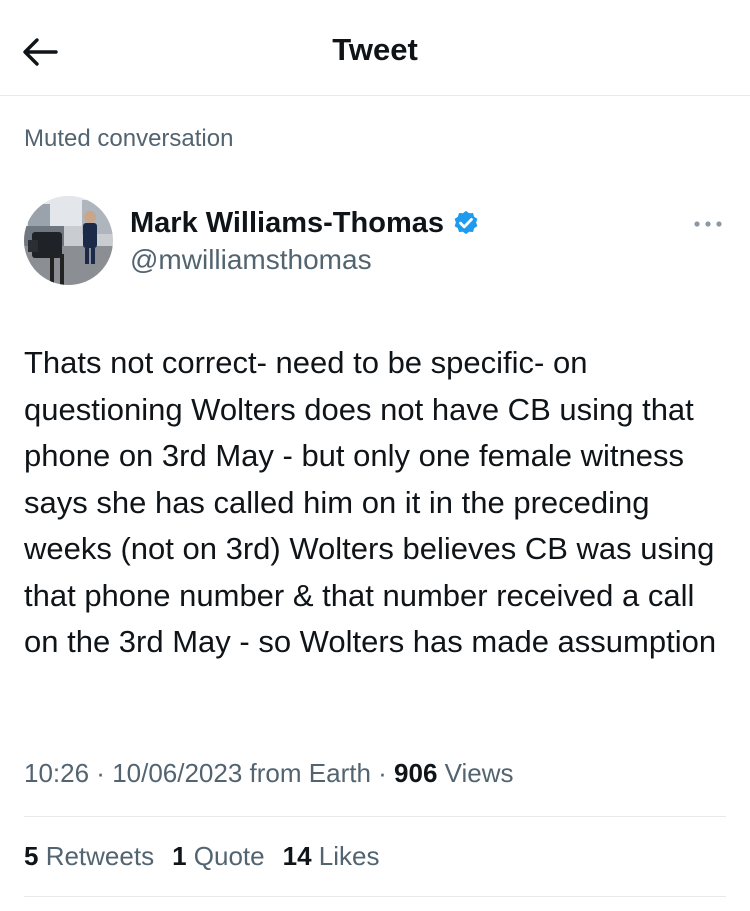  I want to click on quotes-count: 1, so click(179, 856).